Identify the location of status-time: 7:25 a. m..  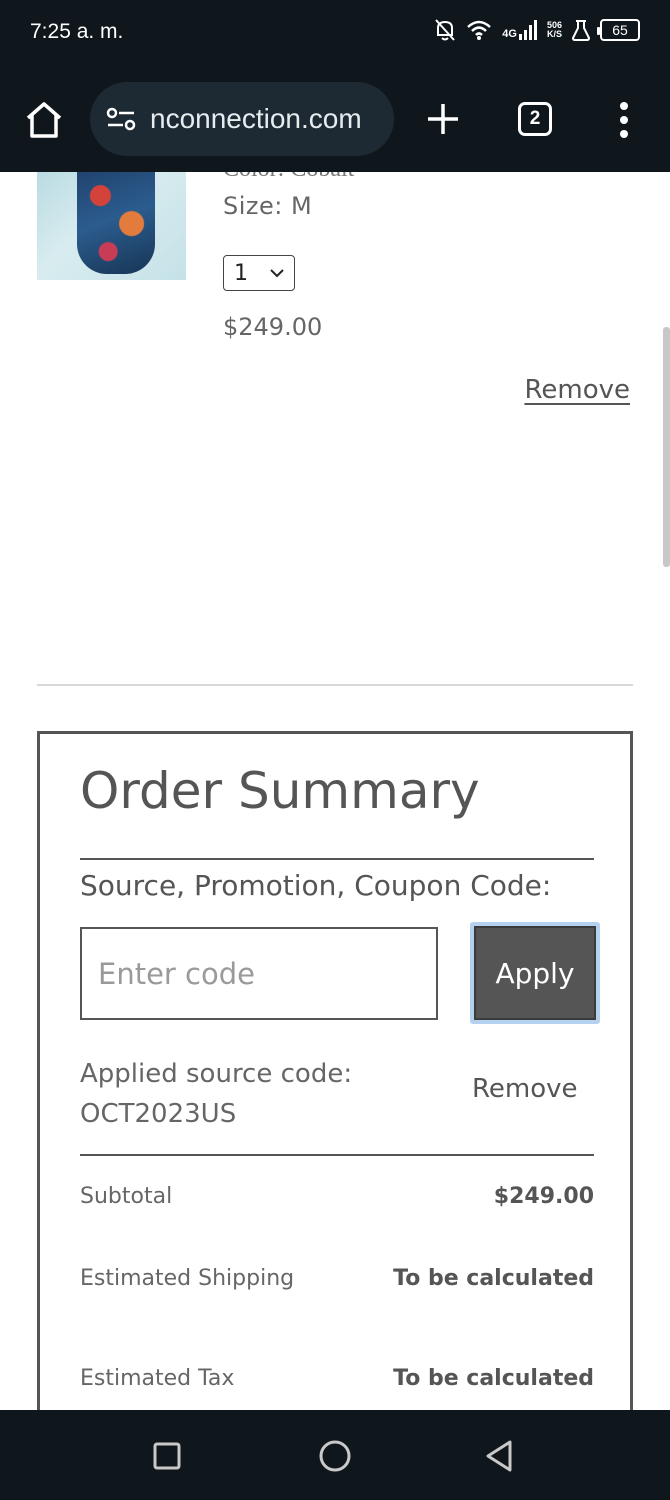
(77, 31).